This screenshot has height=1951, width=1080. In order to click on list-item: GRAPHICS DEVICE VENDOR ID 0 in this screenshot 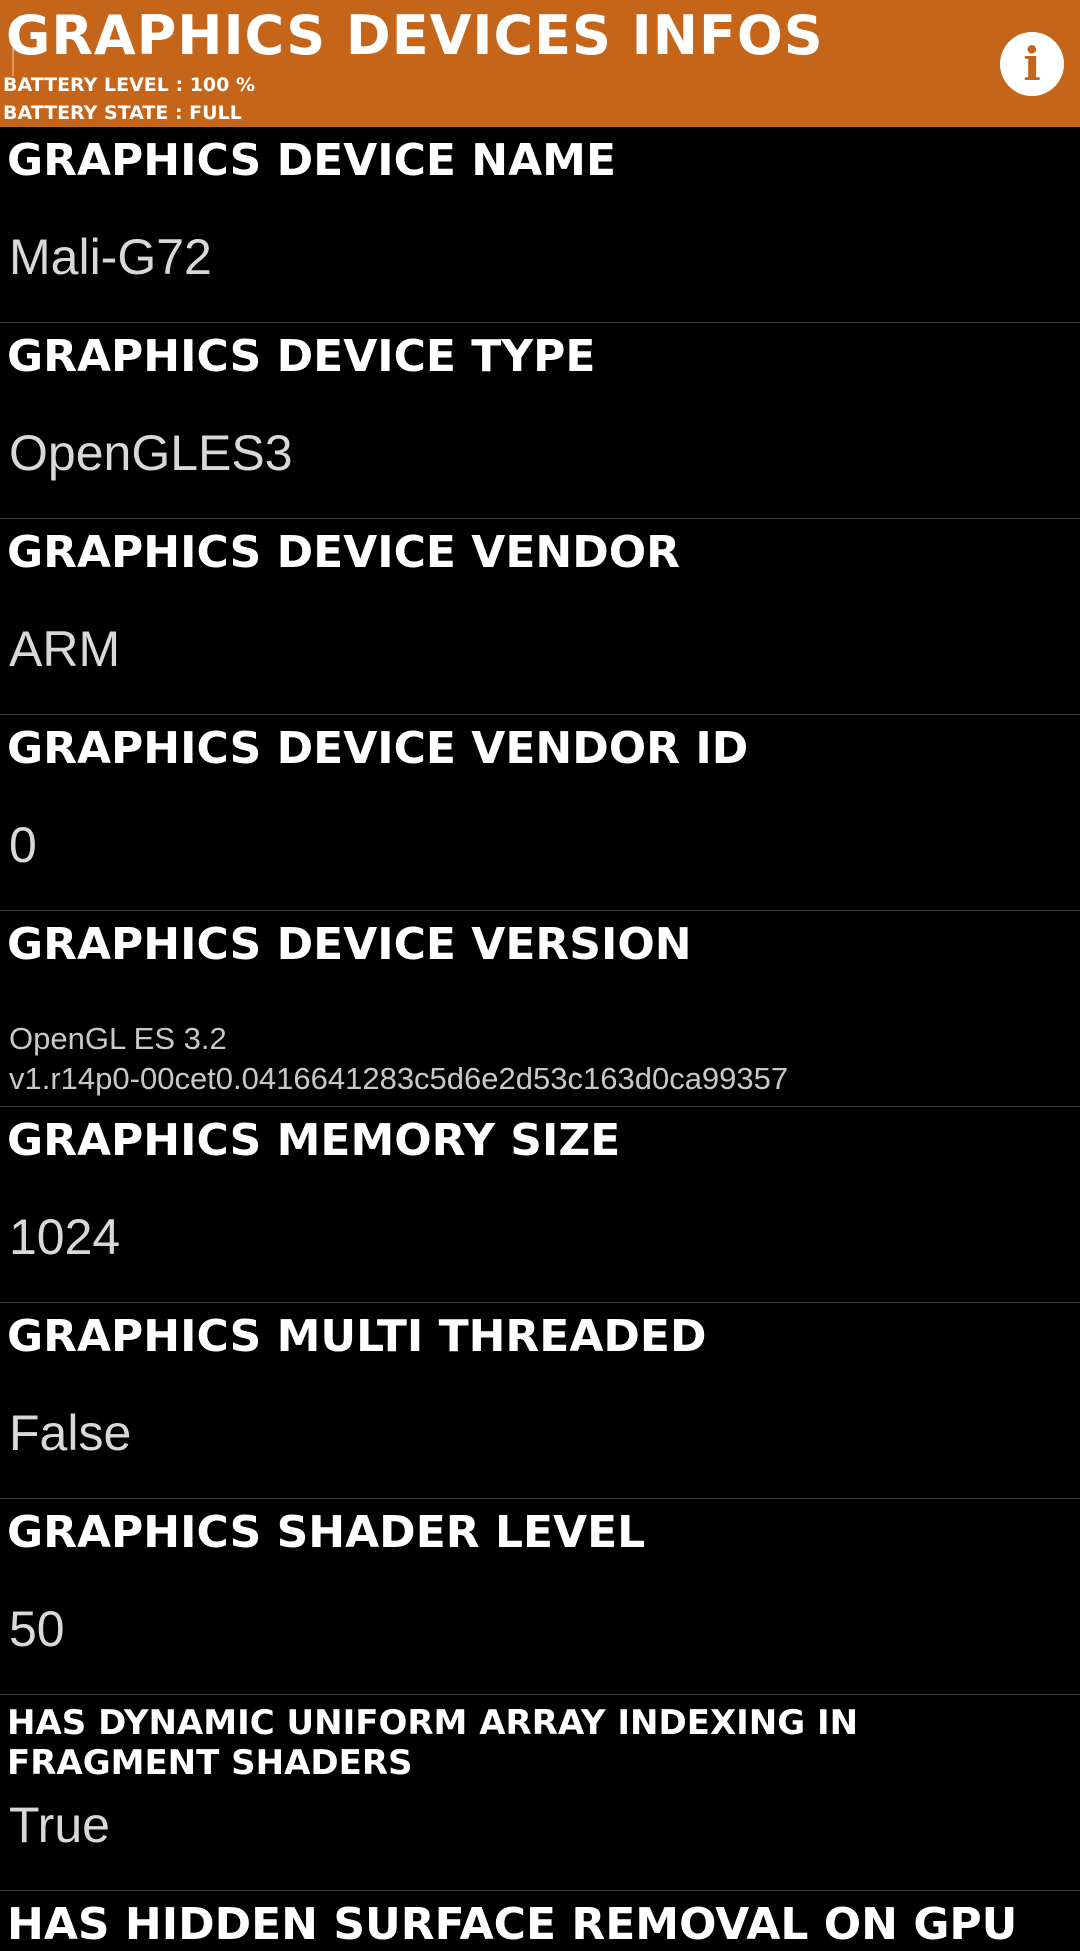, I will do `click(540, 813)`.